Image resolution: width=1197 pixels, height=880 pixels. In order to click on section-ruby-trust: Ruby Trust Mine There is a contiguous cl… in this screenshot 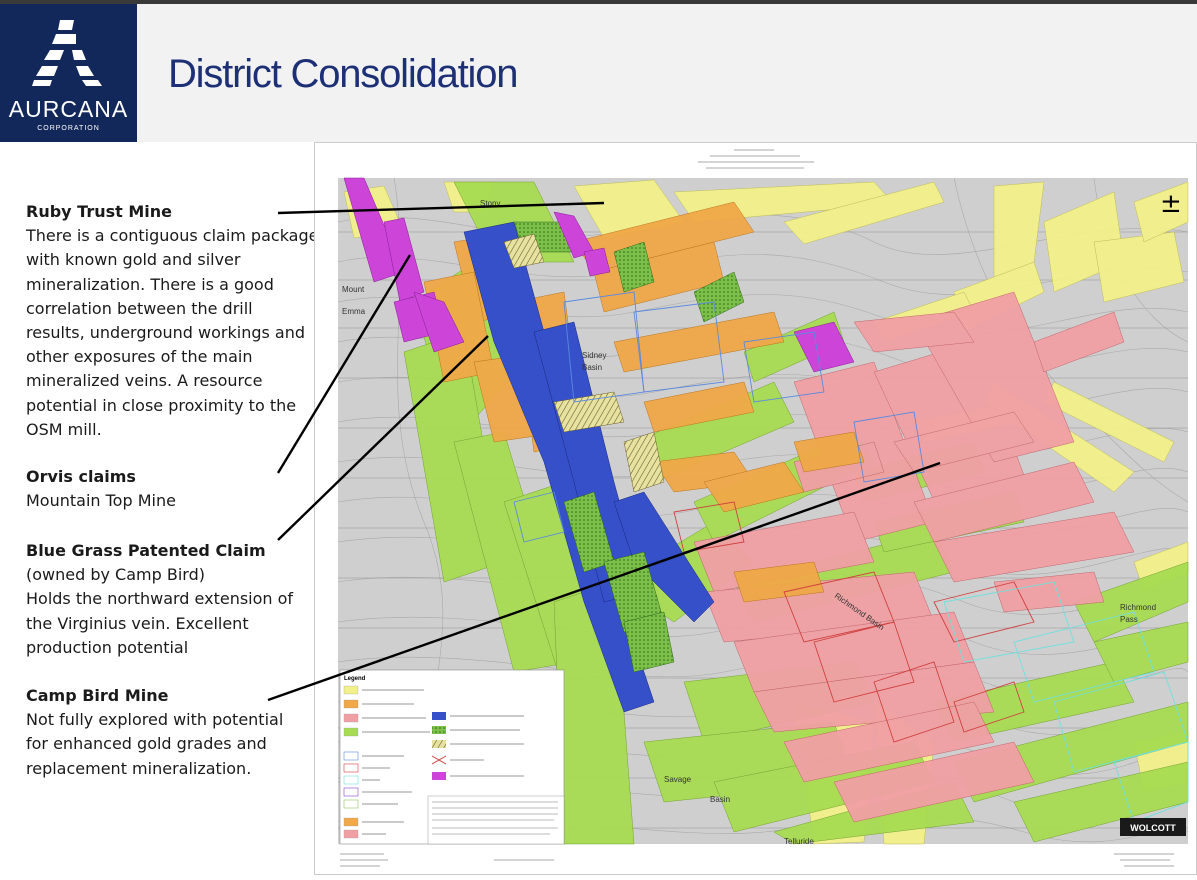, I will do `click(176, 321)`.